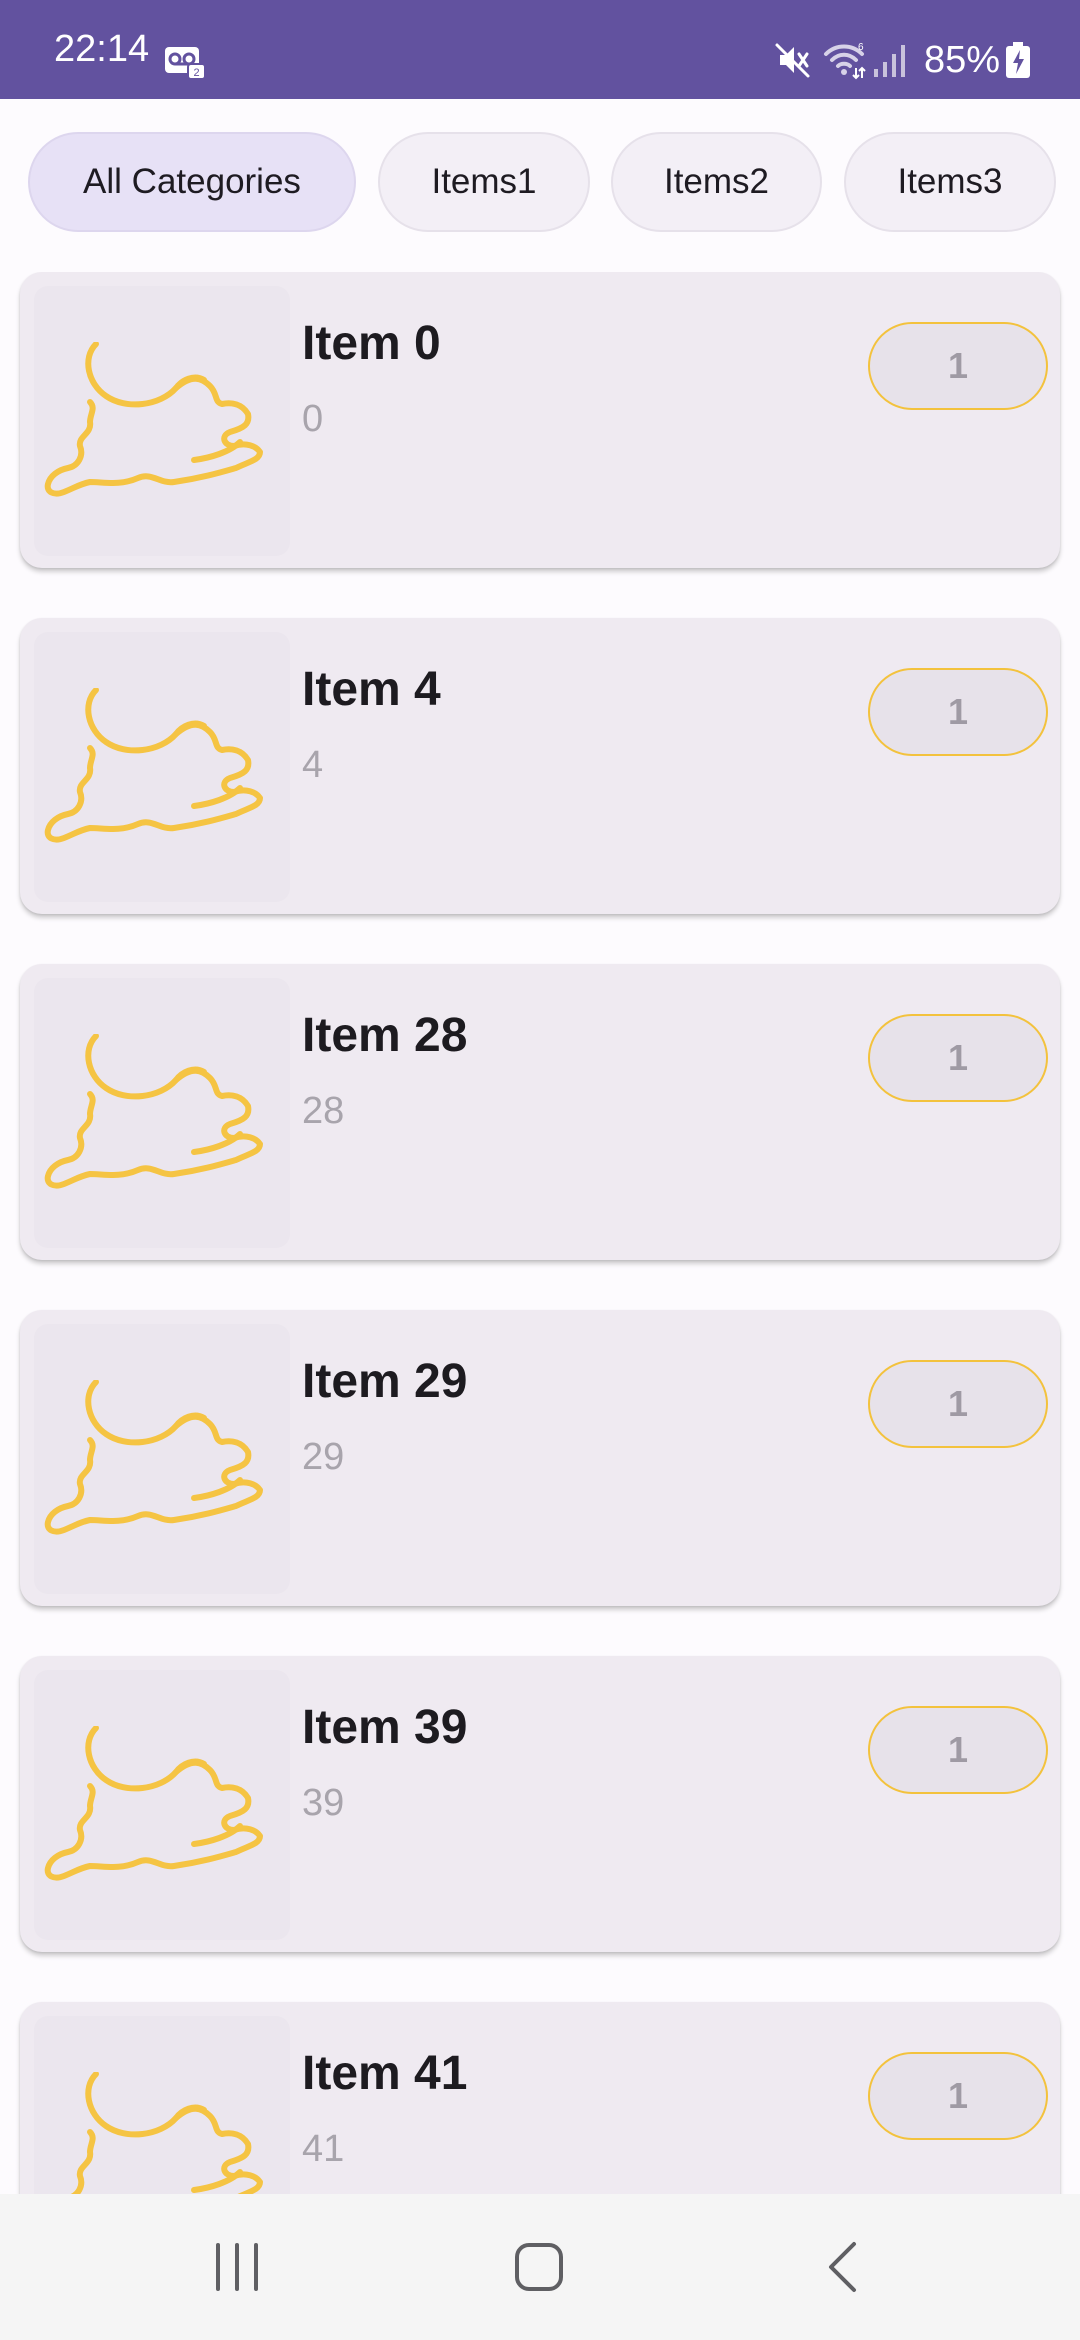 This screenshot has height=2340, width=1080. Describe the element at coordinates (950, 182) in the screenshot. I see `category-chip-items3: Items3` at that location.